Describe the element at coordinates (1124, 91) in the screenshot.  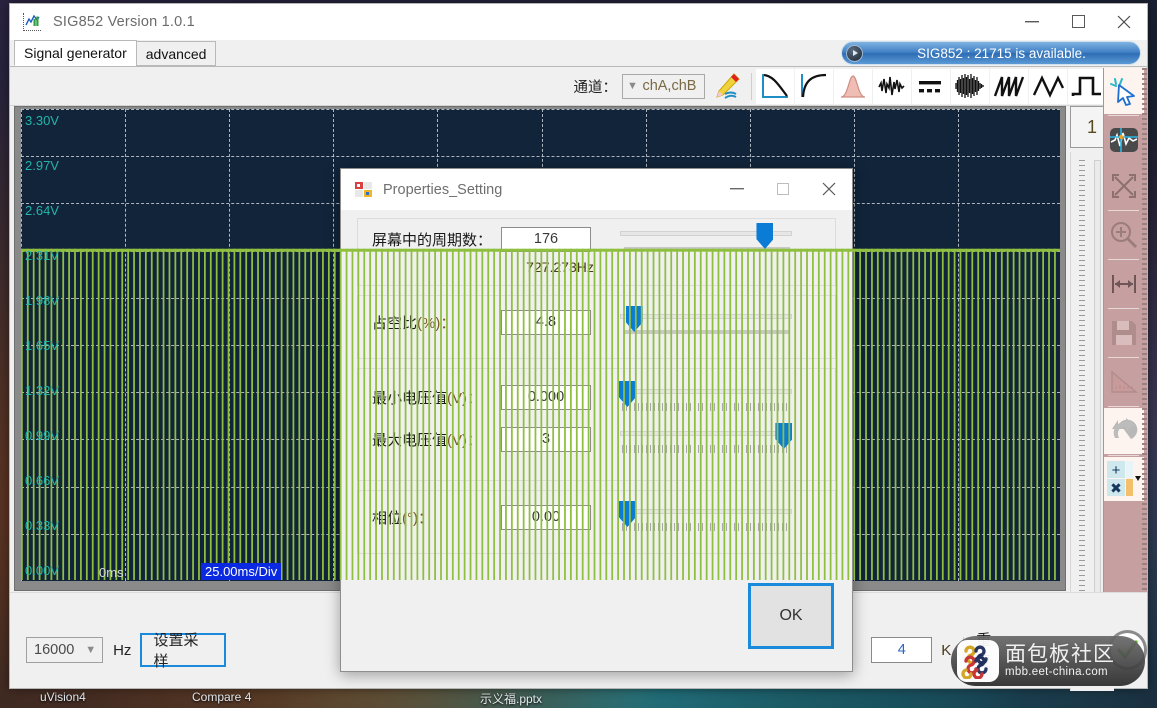
I see `cursor-select-icon` at that location.